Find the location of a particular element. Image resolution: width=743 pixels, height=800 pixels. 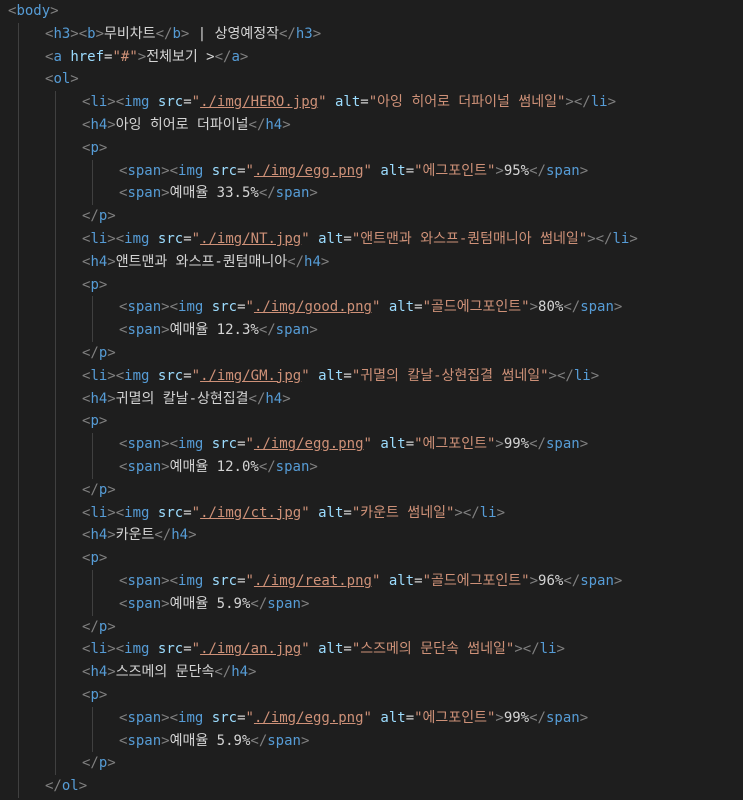

code-string: "골드에그포인트" is located at coordinates (476, 307).